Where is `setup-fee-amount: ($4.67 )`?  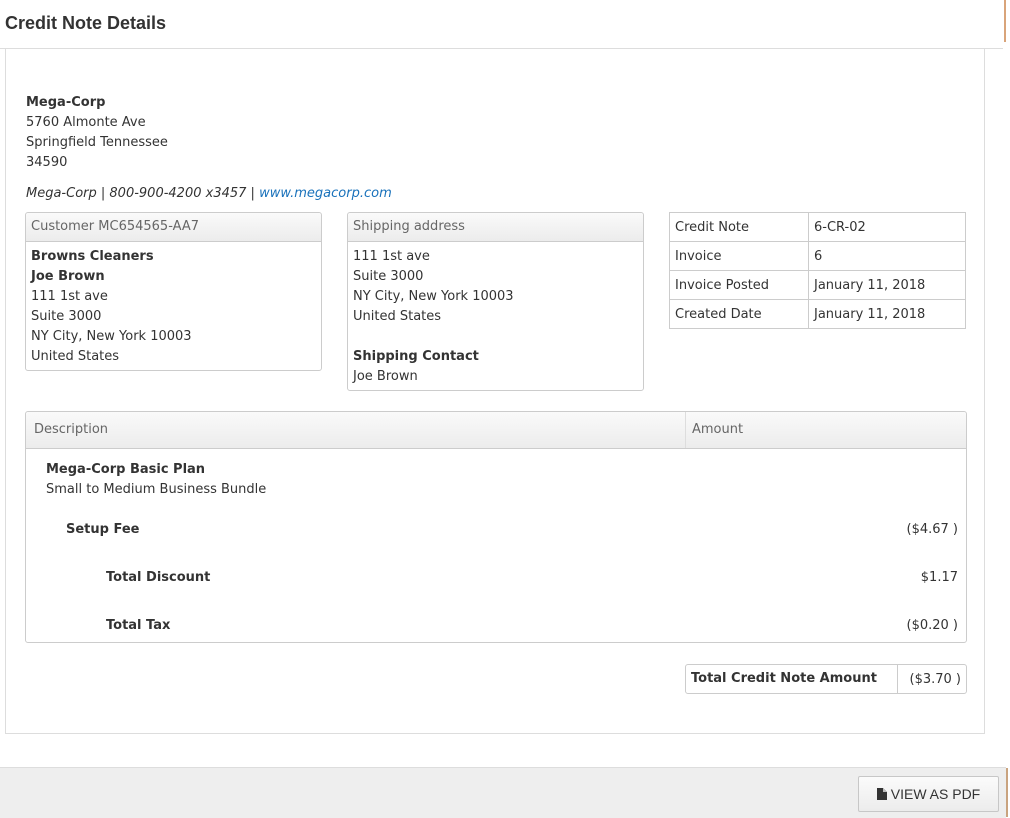
setup-fee-amount: ($4.67 ) is located at coordinates (932, 529).